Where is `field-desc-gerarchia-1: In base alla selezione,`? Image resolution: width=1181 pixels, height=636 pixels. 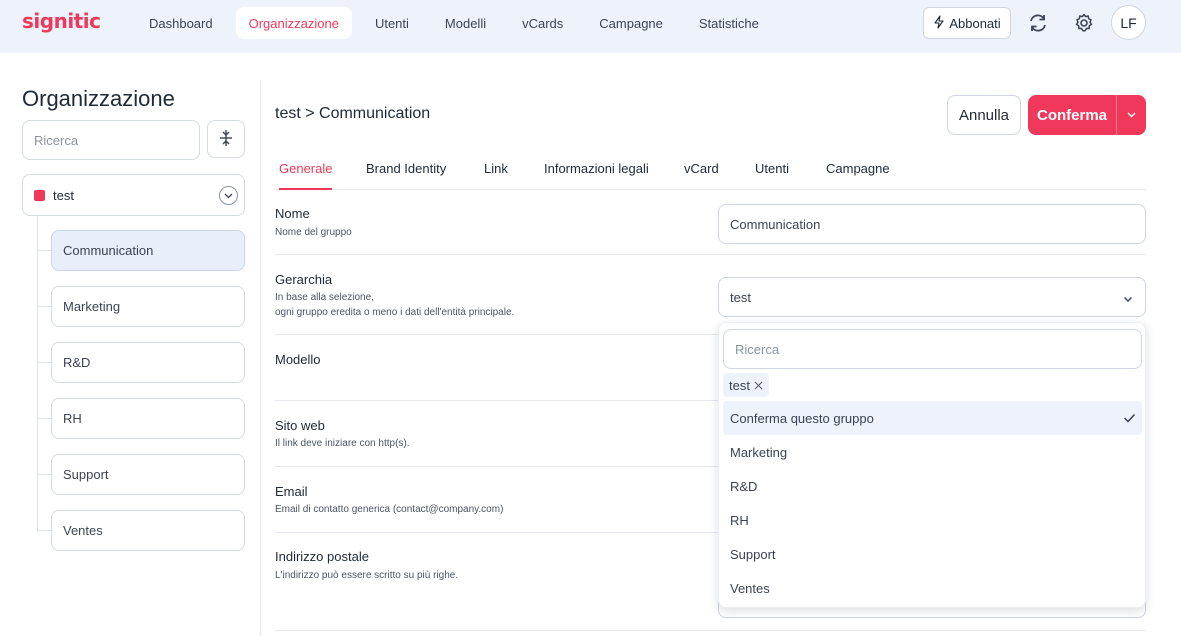 field-desc-gerarchia-1: In base alla selezione, is located at coordinates (324, 297).